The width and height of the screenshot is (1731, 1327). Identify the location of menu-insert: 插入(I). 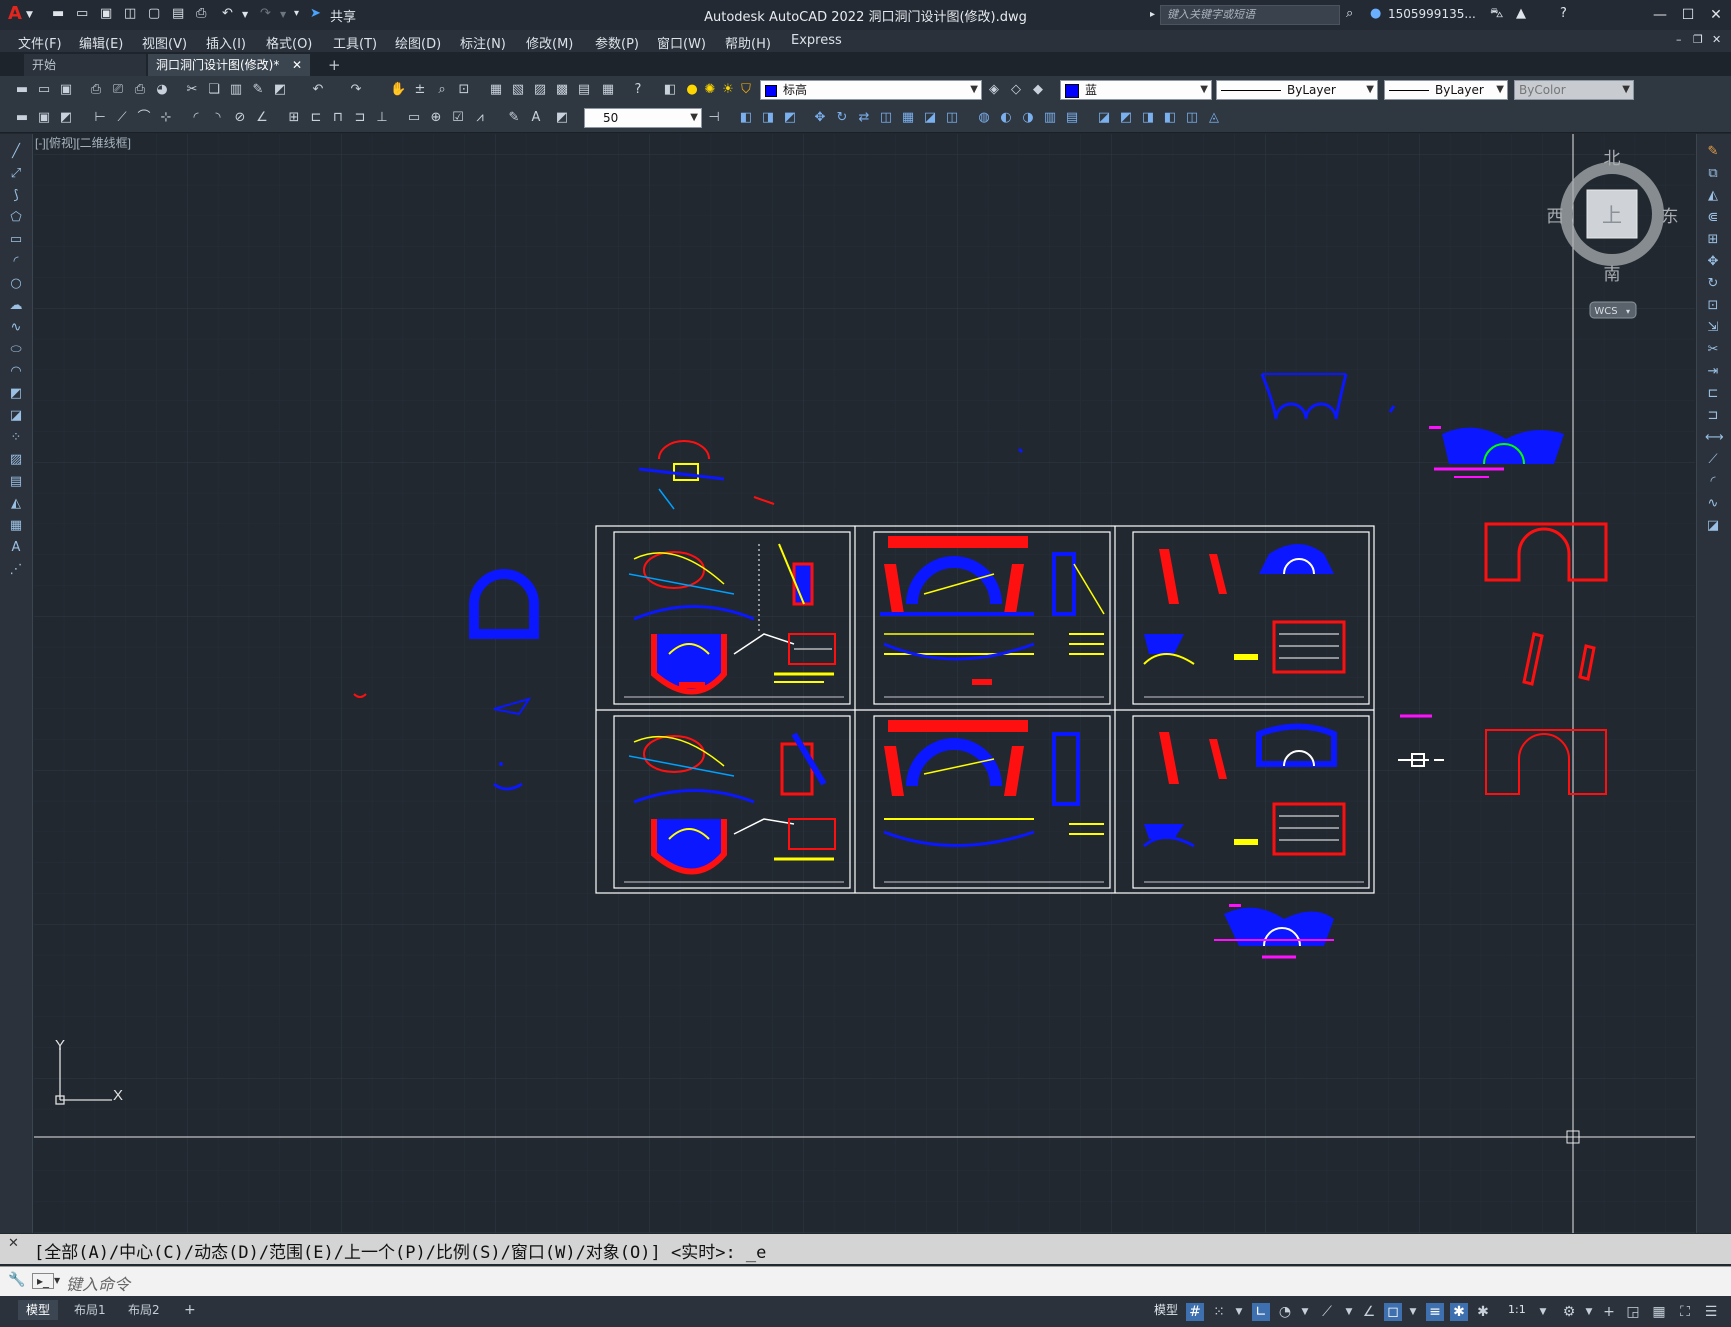
(226, 42).